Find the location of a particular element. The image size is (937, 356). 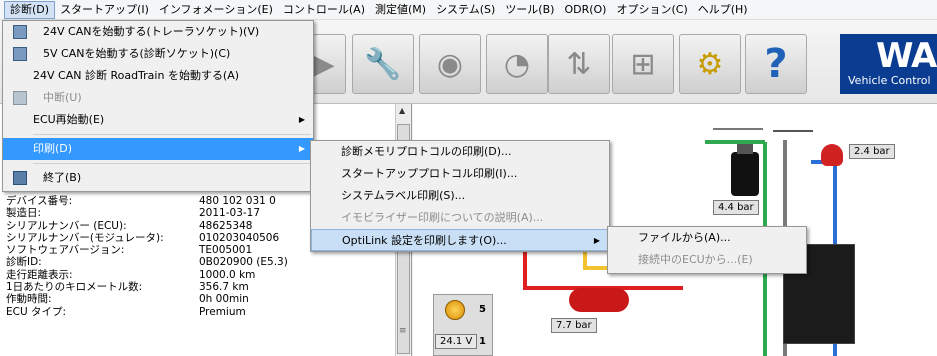

slot-1: 1 is located at coordinates (482, 341).